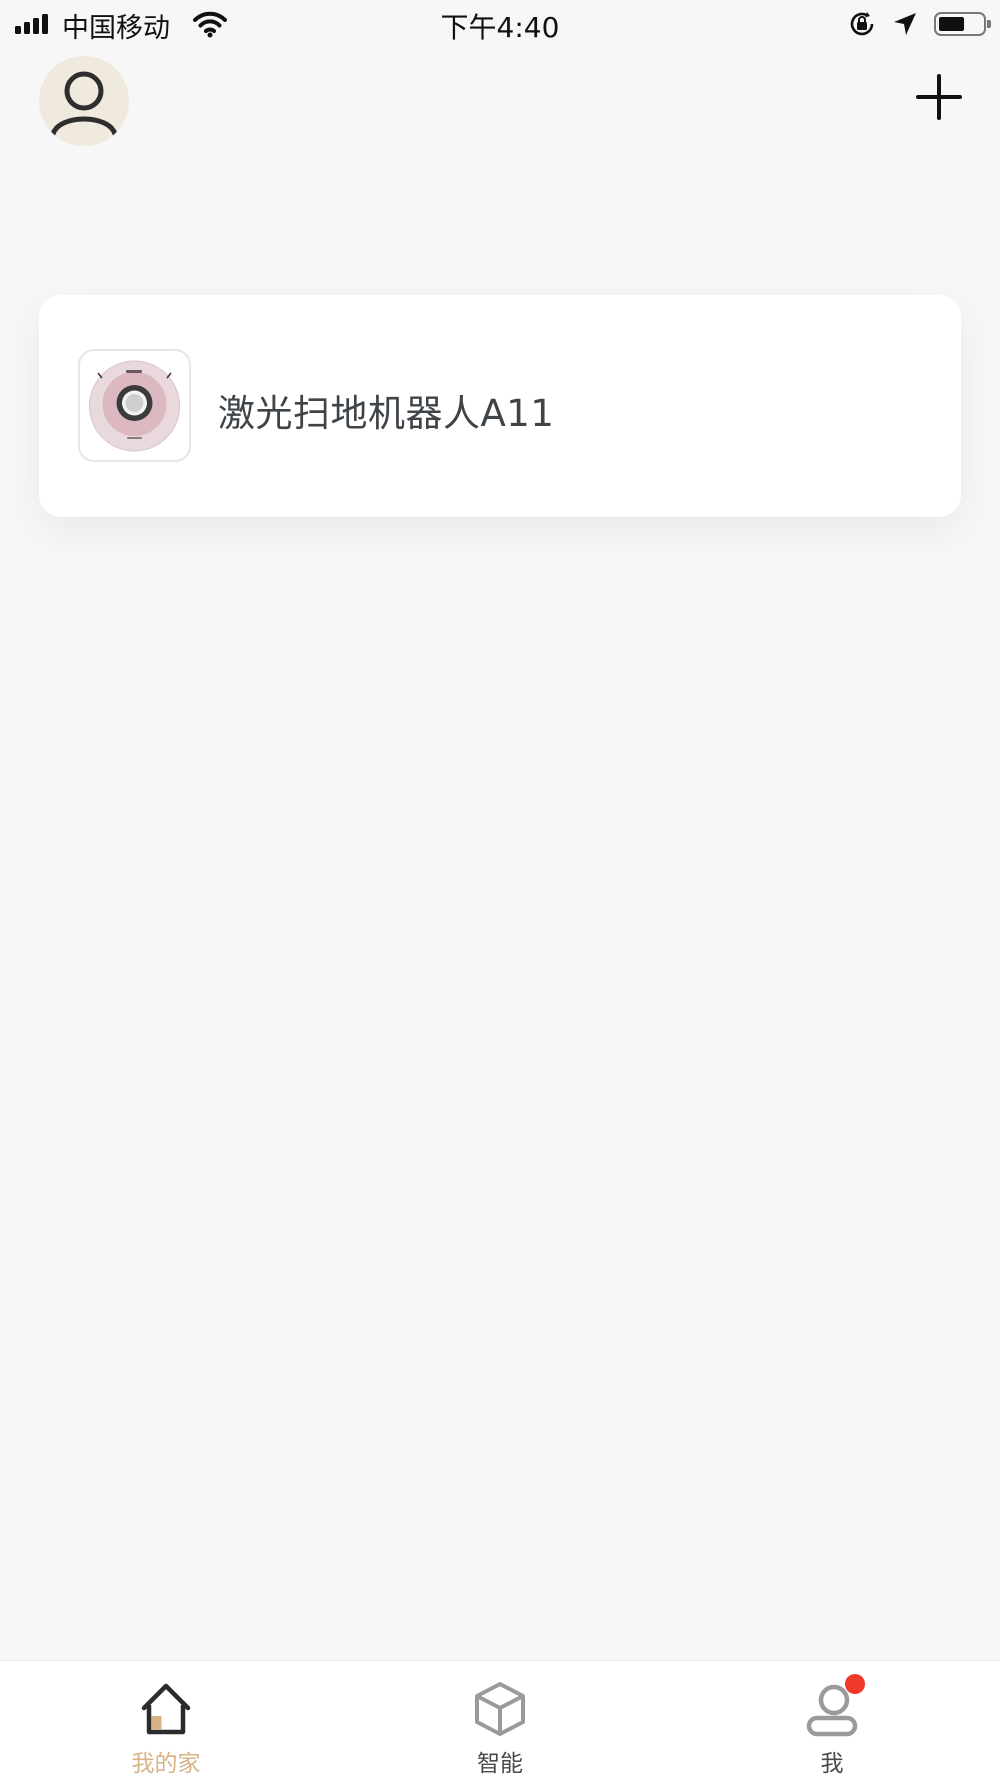 The image size is (1000, 1779). Describe the element at coordinates (500, 1764) in the screenshot. I see `tab-smart-label: 智能` at that location.